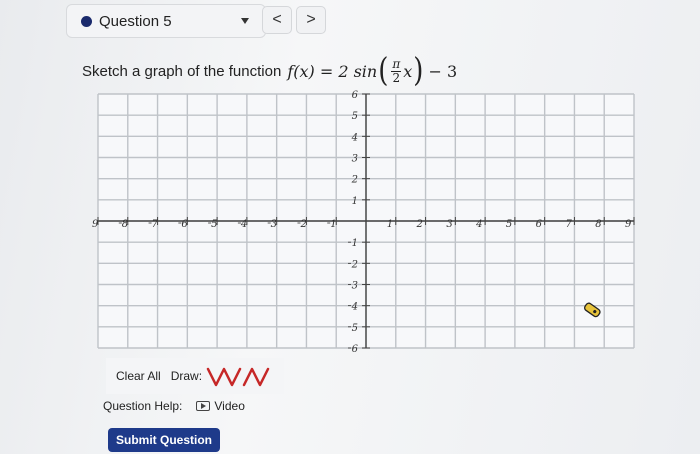  What do you see at coordinates (245, 21) in the screenshot?
I see `caret-down-icon` at bounding box center [245, 21].